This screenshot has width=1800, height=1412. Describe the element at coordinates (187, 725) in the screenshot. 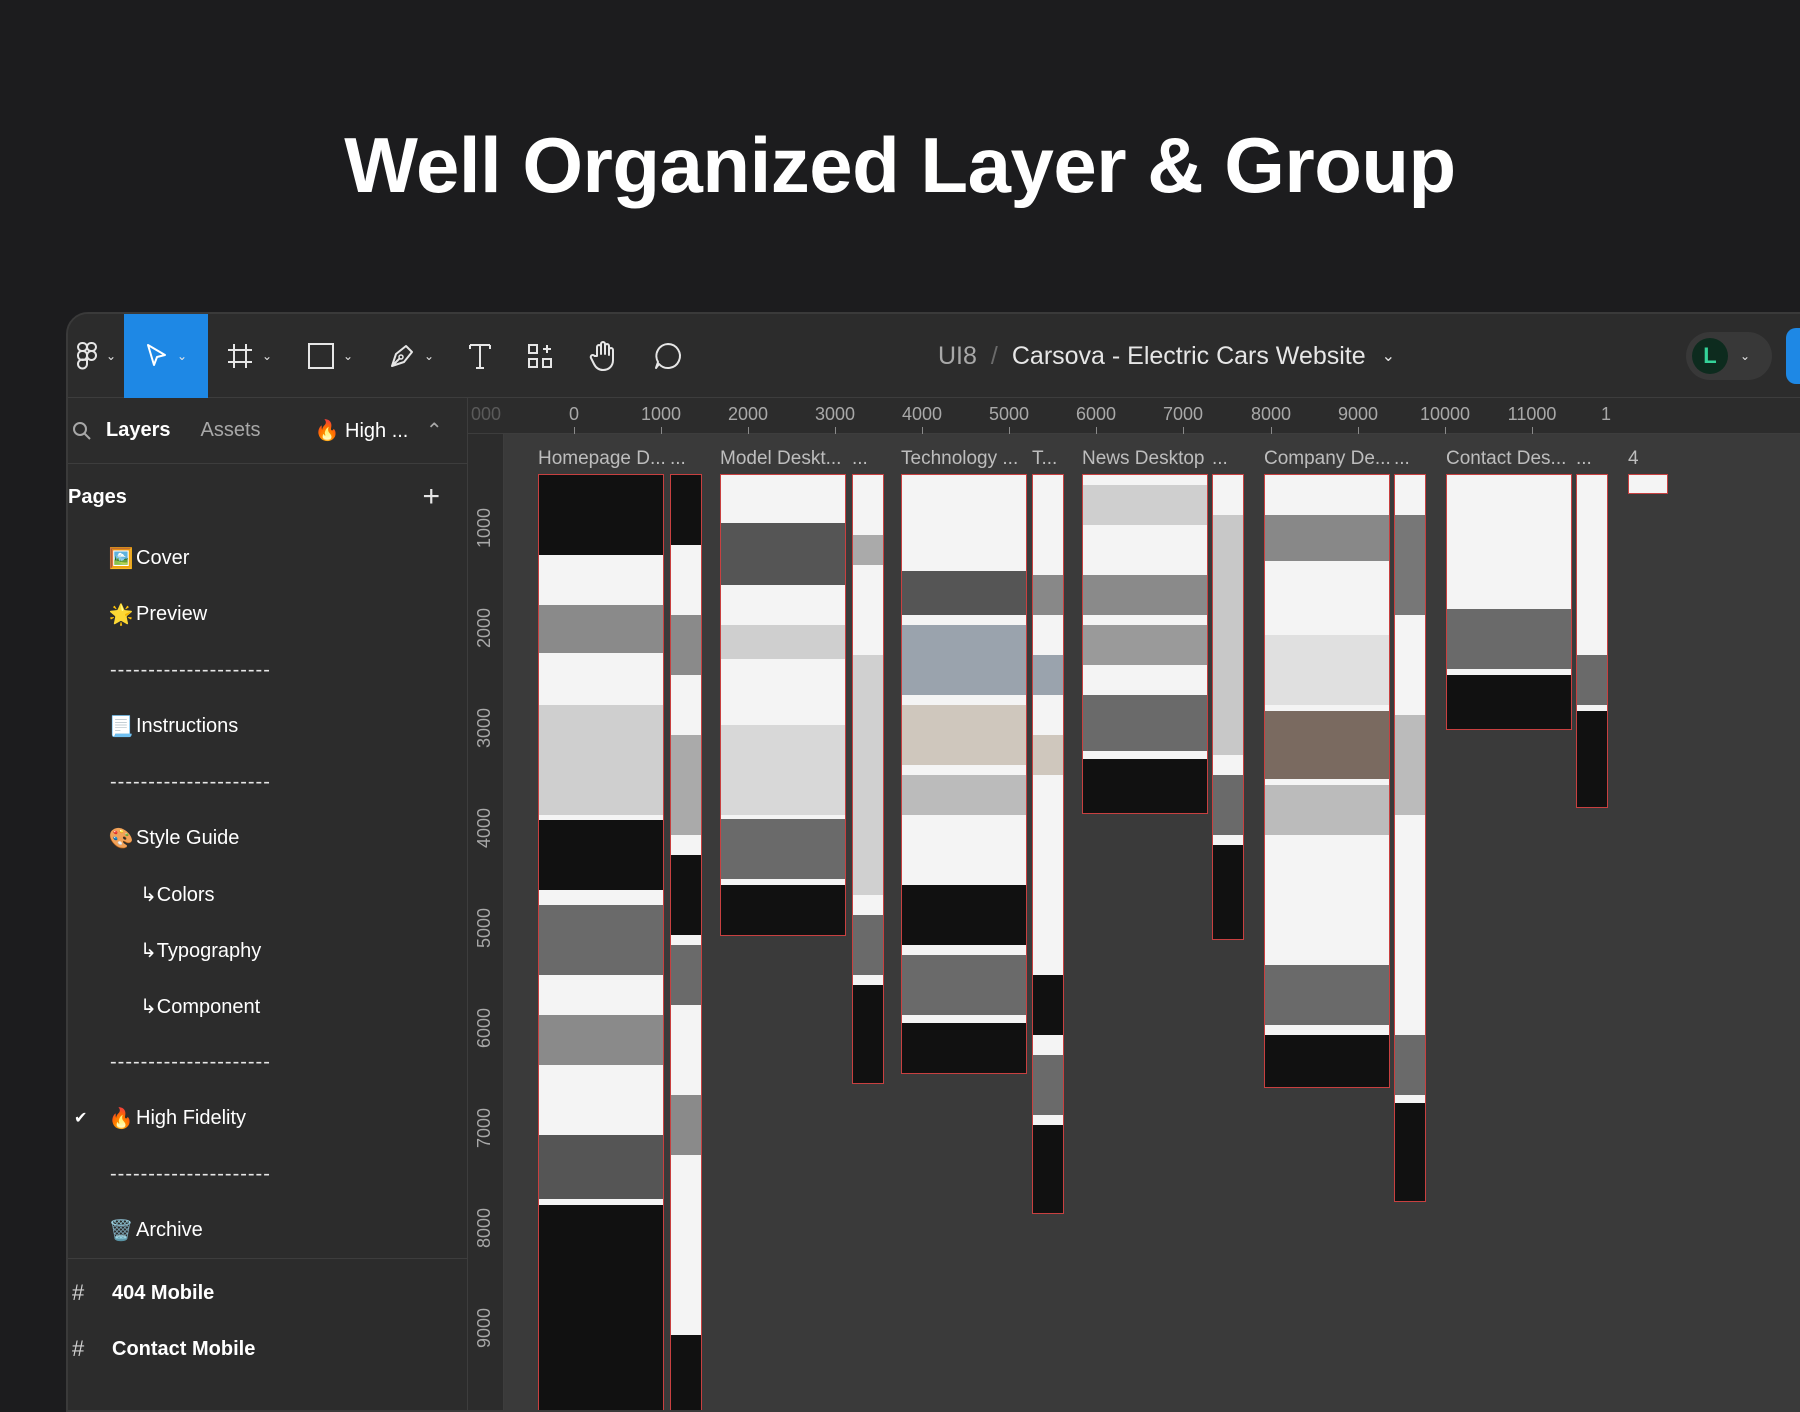

I see `page-item-label: Instructions` at that location.